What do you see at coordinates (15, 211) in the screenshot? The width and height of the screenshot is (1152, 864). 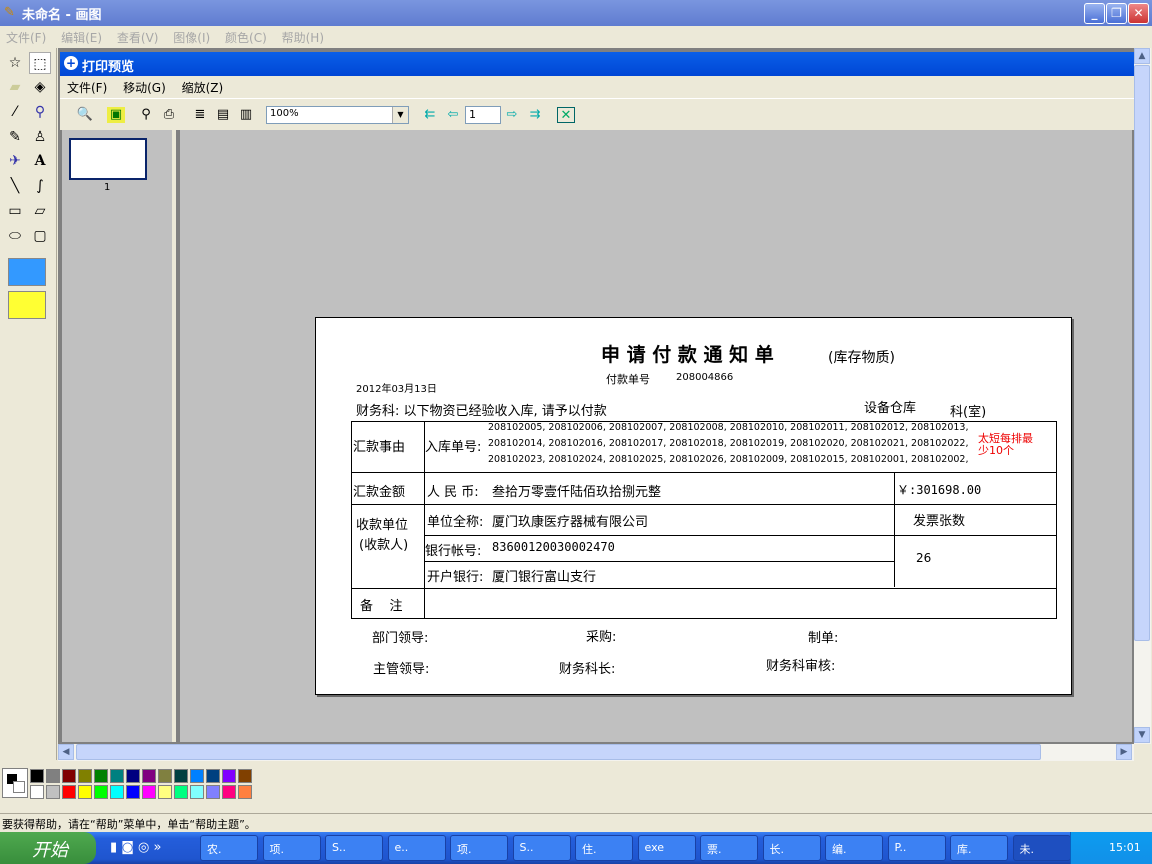 I see `rectangle-icon: ▭` at bounding box center [15, 211].